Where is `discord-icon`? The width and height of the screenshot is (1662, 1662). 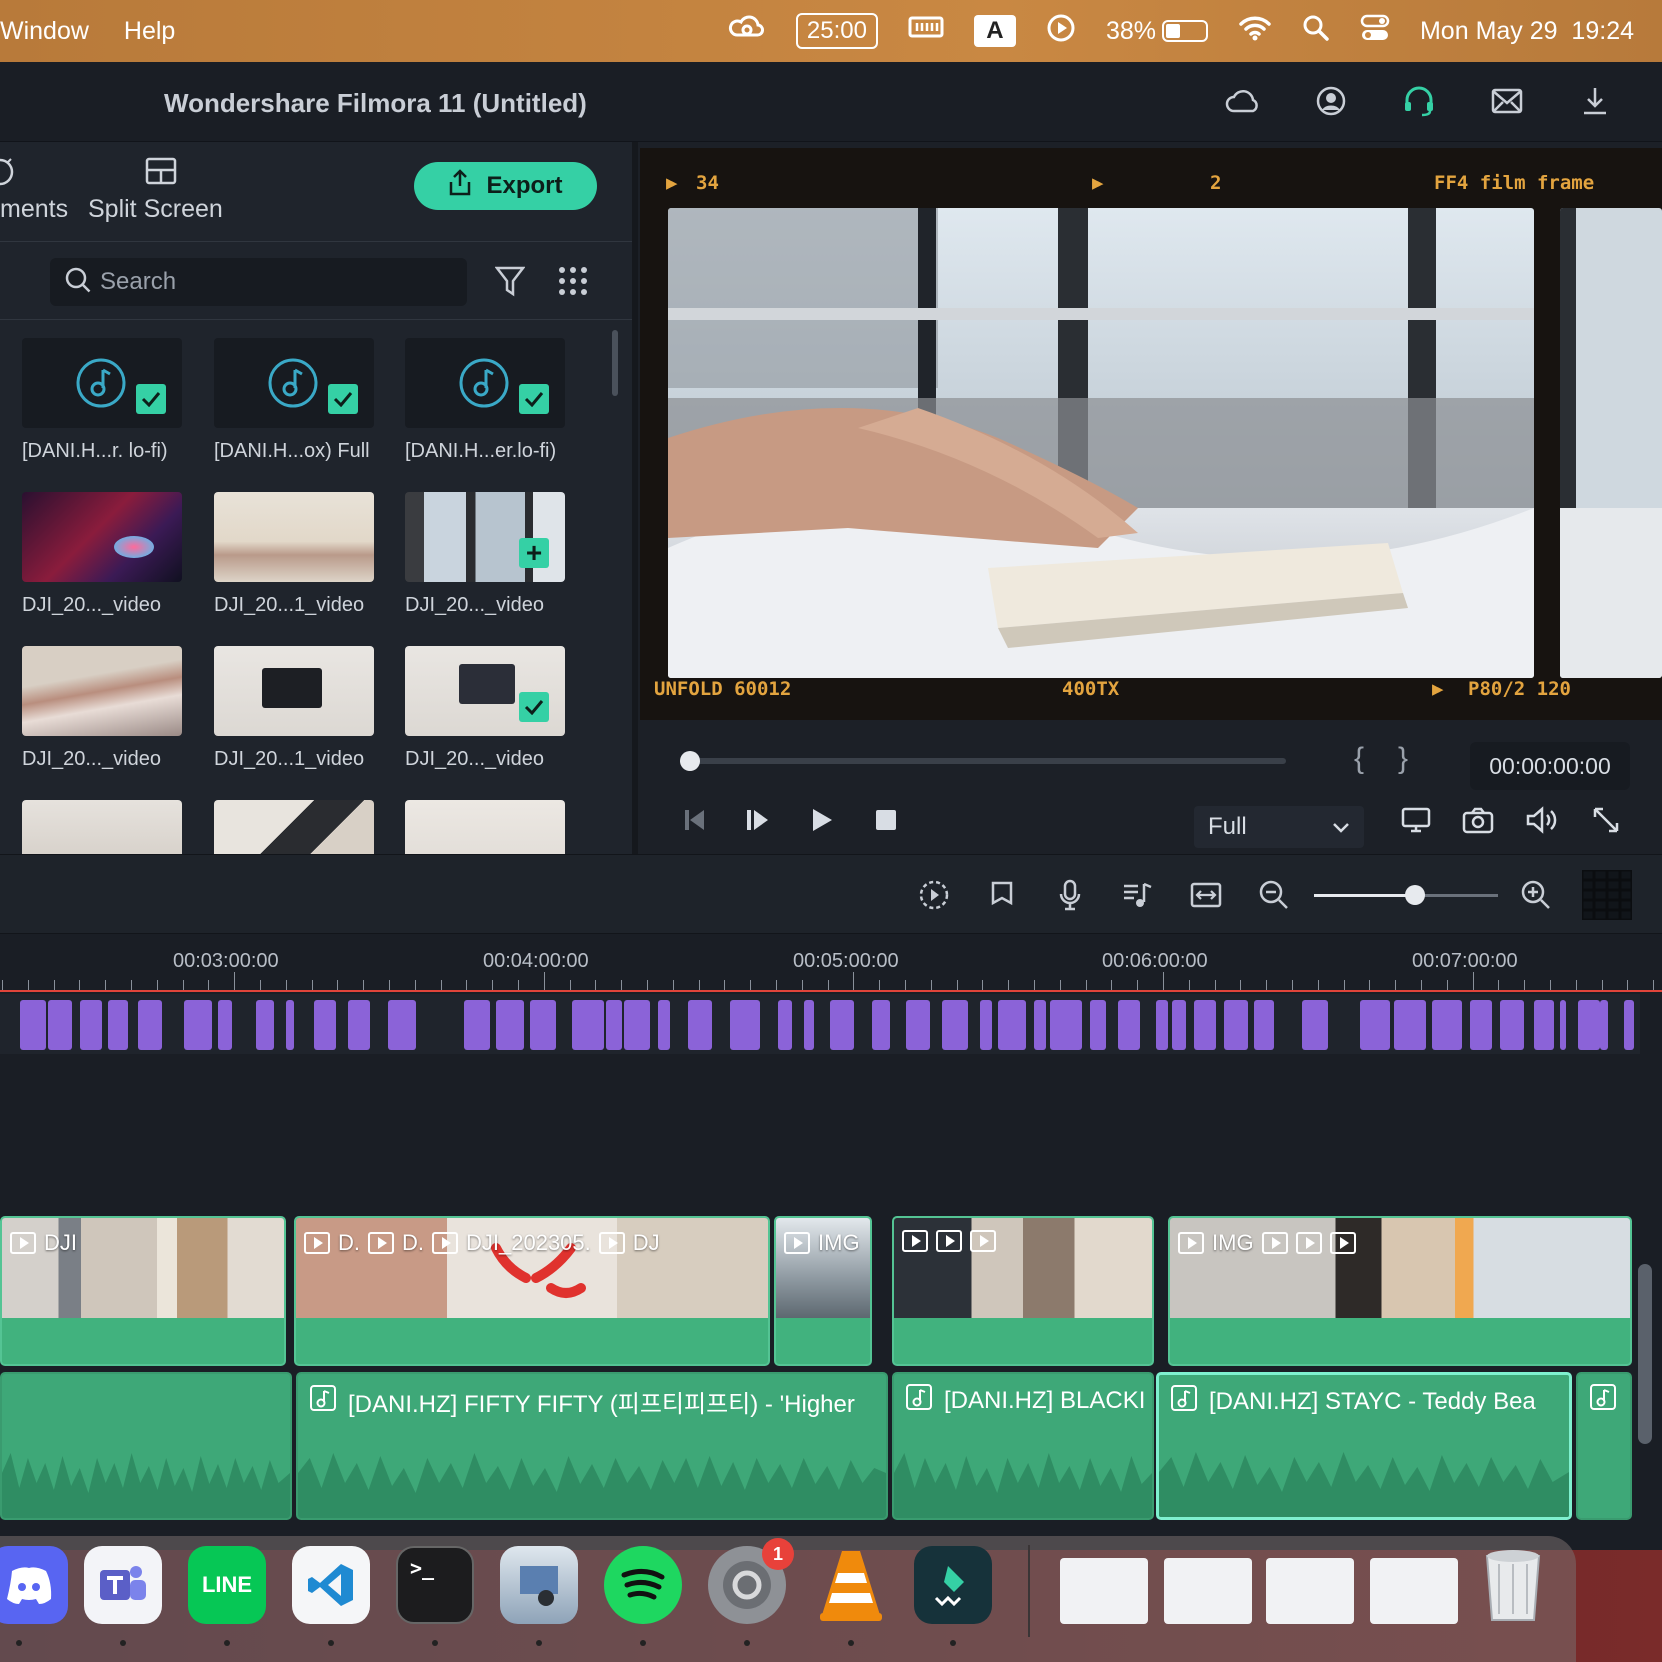
discord-icon is located at coordinates (34, 1585).